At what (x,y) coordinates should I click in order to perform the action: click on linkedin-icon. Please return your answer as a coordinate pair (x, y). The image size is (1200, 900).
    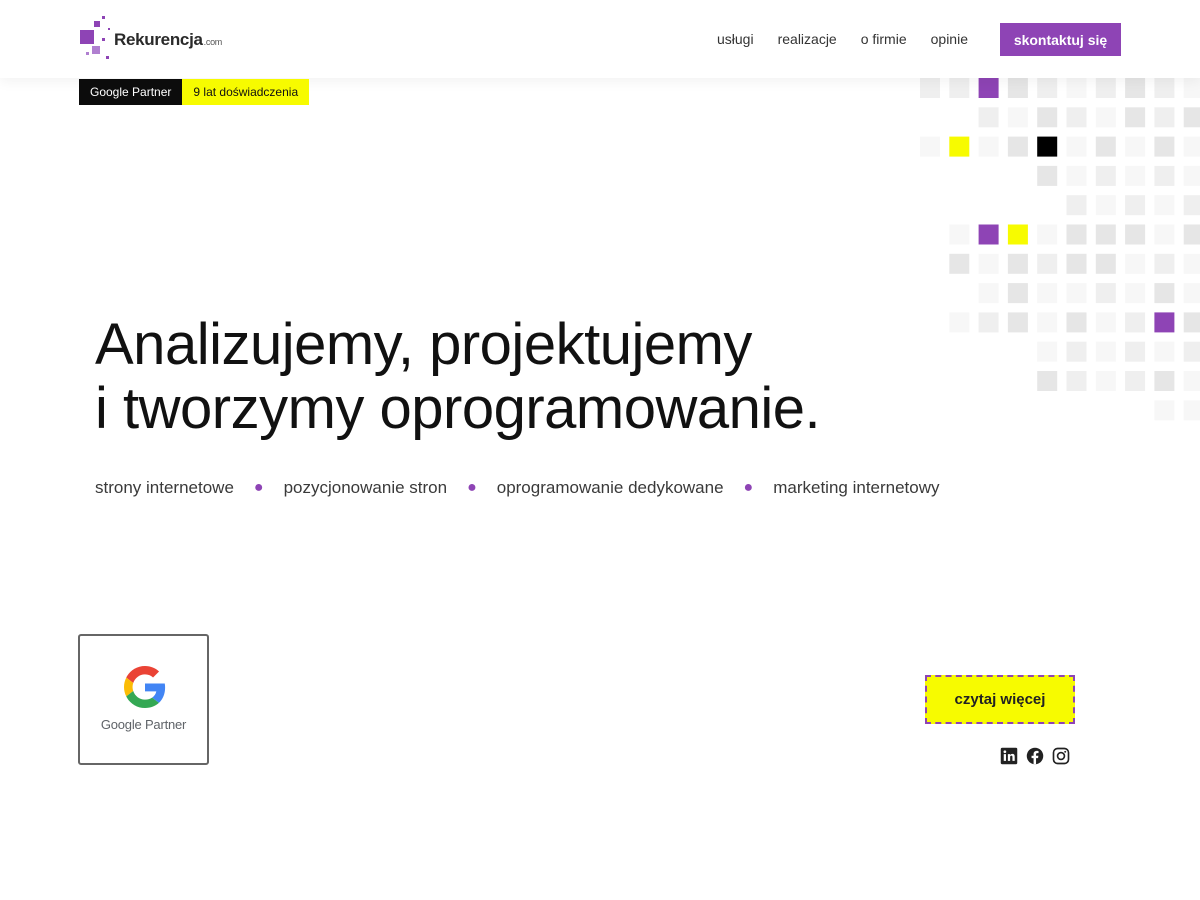
    Looking at the image, I should click on (1009, 756).